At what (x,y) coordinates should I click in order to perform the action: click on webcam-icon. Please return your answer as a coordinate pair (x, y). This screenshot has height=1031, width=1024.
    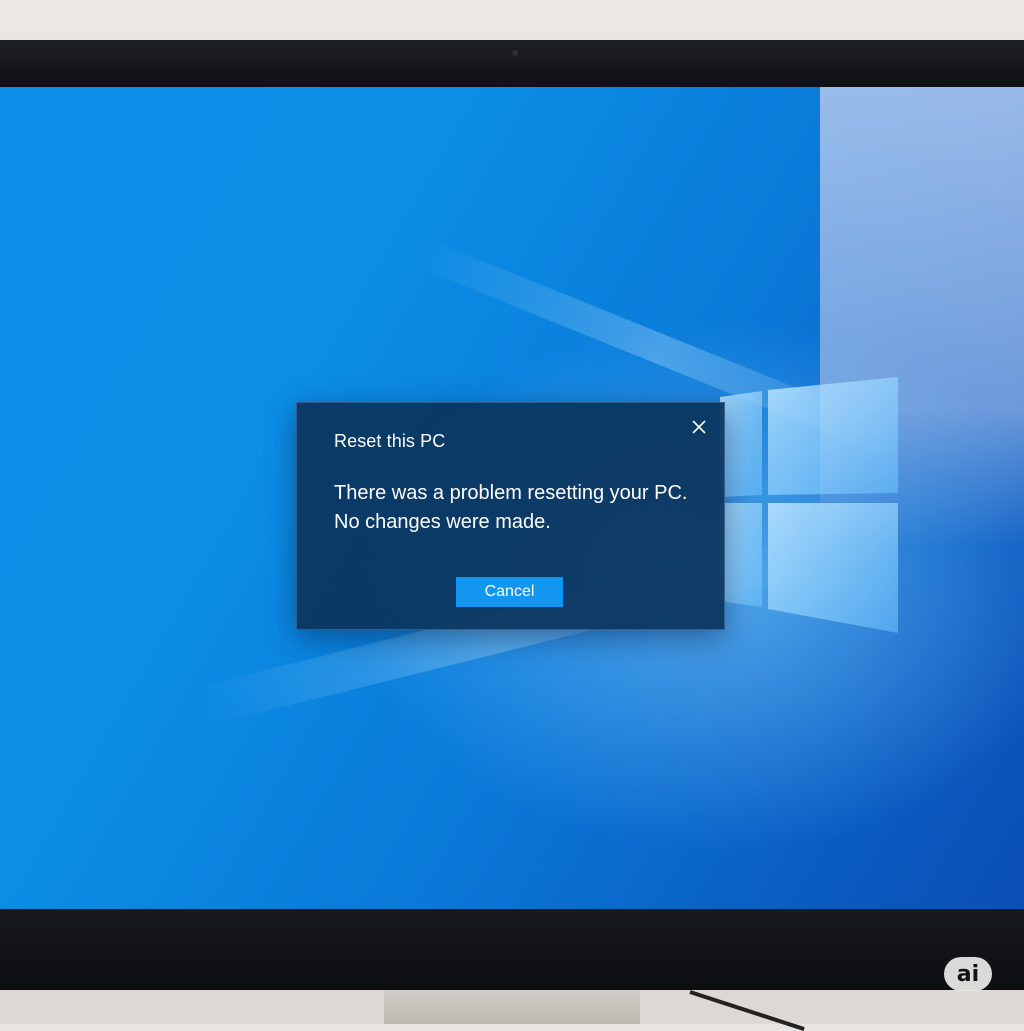
    Looking at the image, I should click on (515, 53).